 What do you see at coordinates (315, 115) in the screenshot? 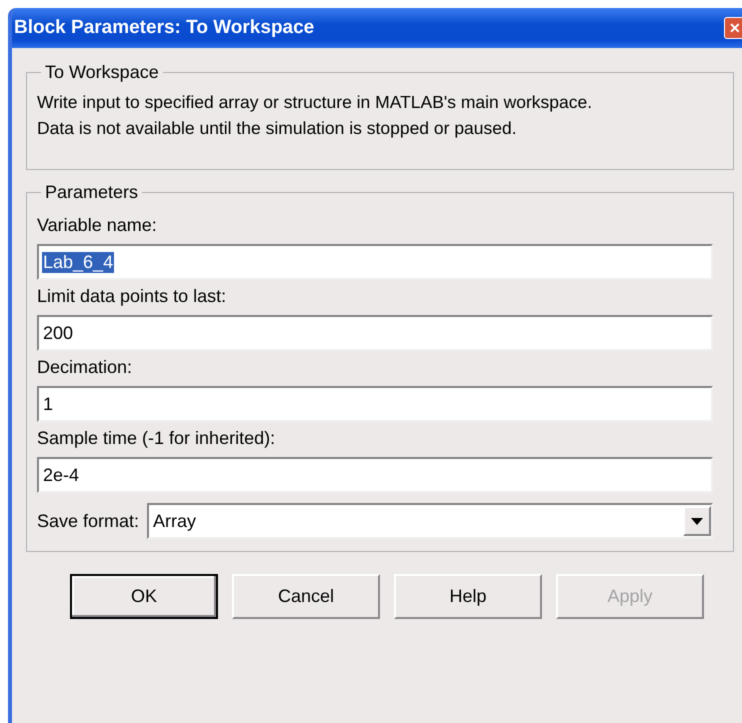
I see `description-text: Write input to specified array or structure in MATLAB's main workspace. Data is not available until the simulation is stopped or paused.` at bounding box center [315, 115].